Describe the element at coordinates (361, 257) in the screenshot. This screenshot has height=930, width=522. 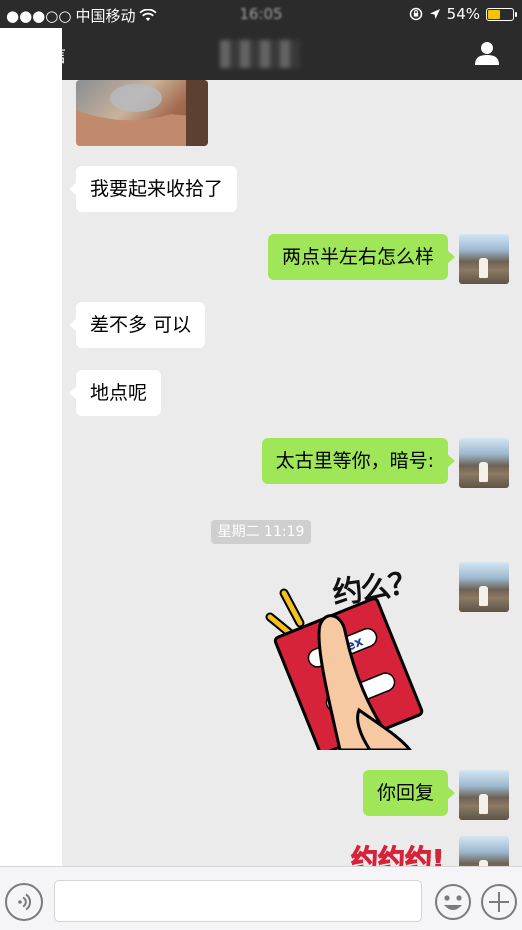
I see `message-bubble-sent: 两点半左右怎么样` at that location.